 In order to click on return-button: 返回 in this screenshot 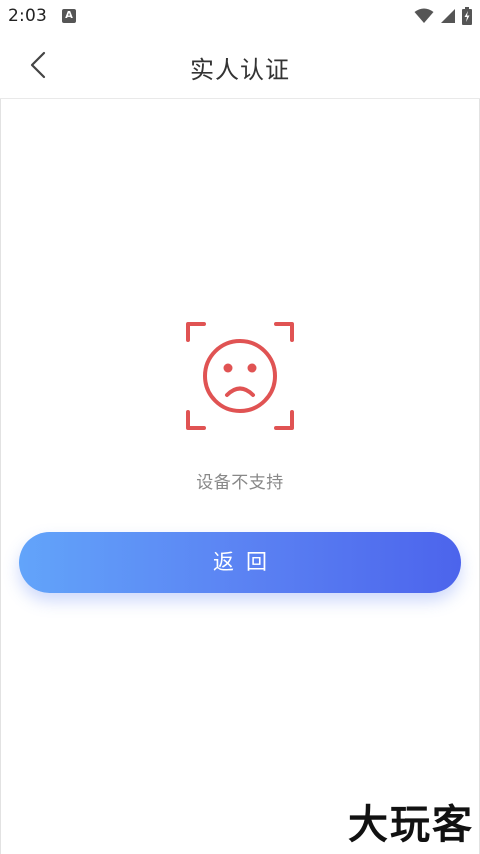, I will do `click(240, 562)`.